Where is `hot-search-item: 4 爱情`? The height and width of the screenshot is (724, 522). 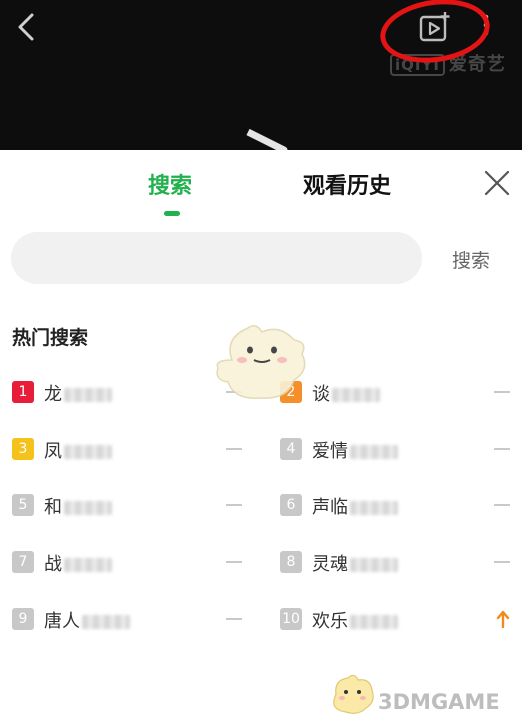 hot-search-item: 4 爱情 is located at coordinates (395, 450).